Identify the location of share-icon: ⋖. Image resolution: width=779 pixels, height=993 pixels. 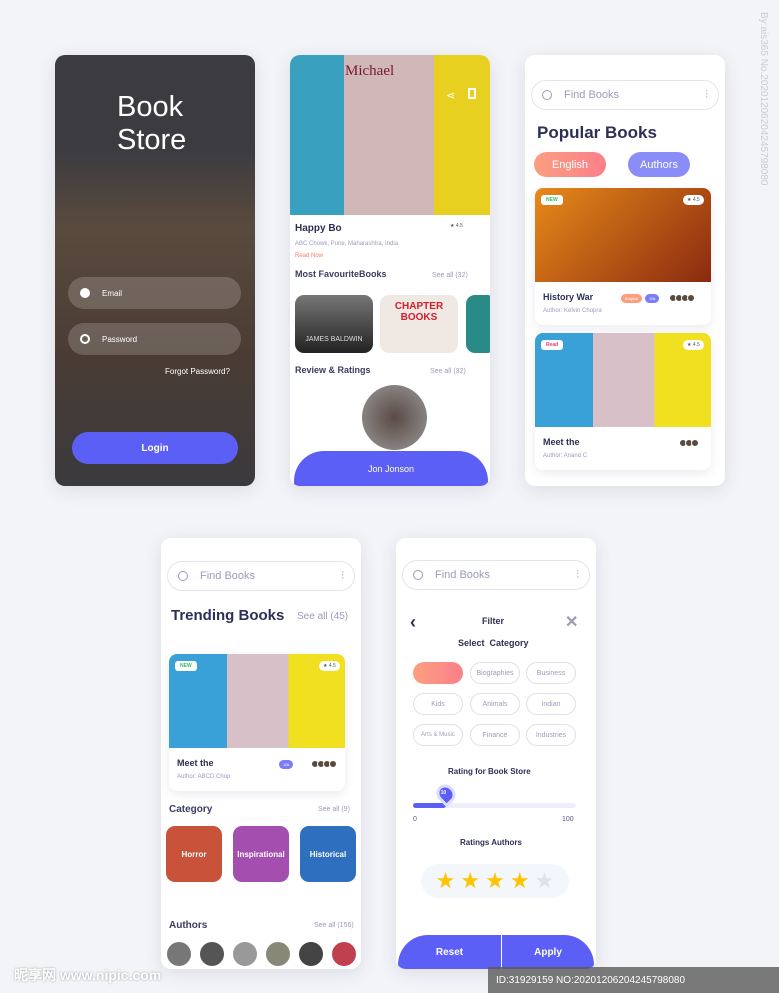
(450, 95).